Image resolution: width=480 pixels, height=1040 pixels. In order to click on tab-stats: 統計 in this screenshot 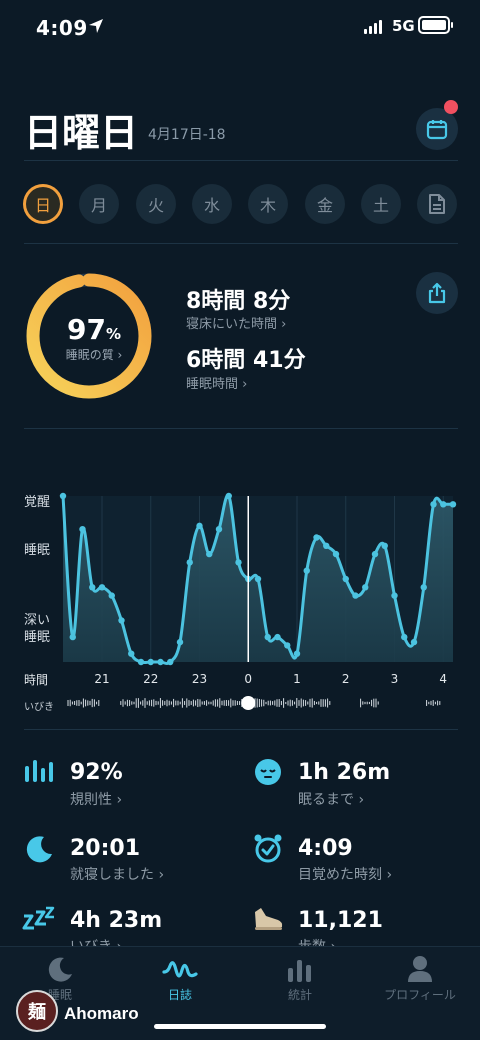, I will do `click(300, 982)`.